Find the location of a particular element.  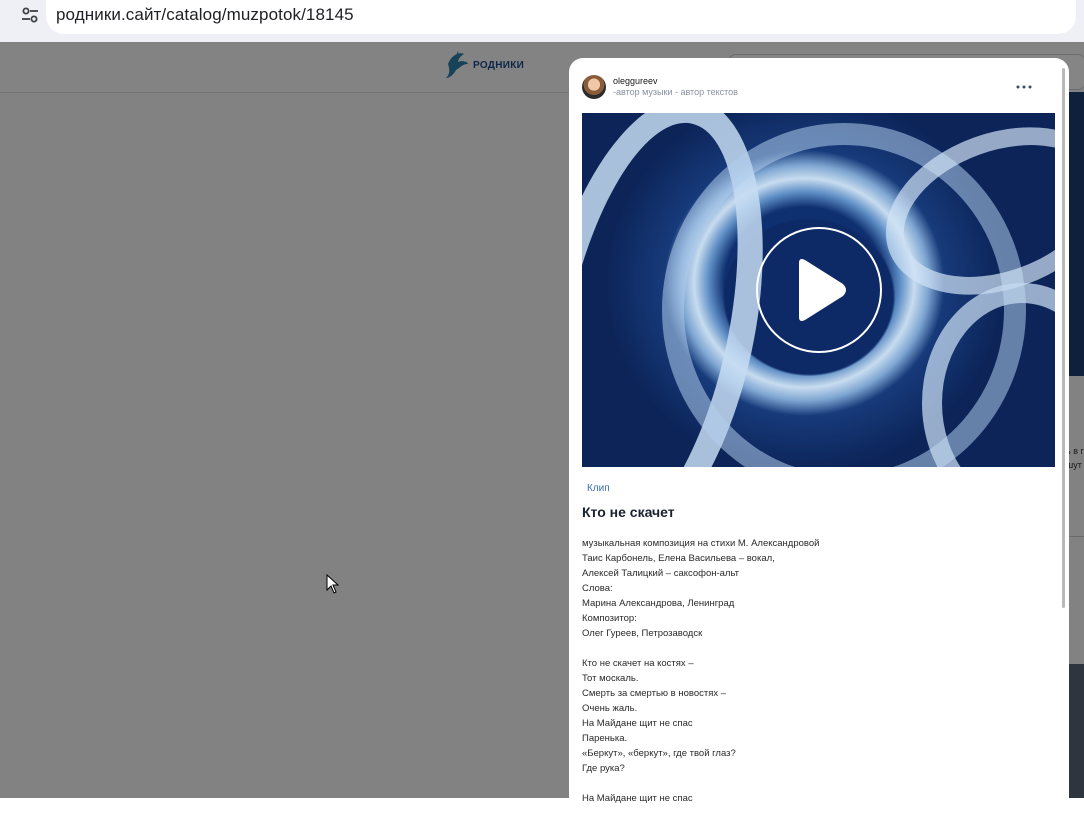

play-button is located at coordinates (819, 290).